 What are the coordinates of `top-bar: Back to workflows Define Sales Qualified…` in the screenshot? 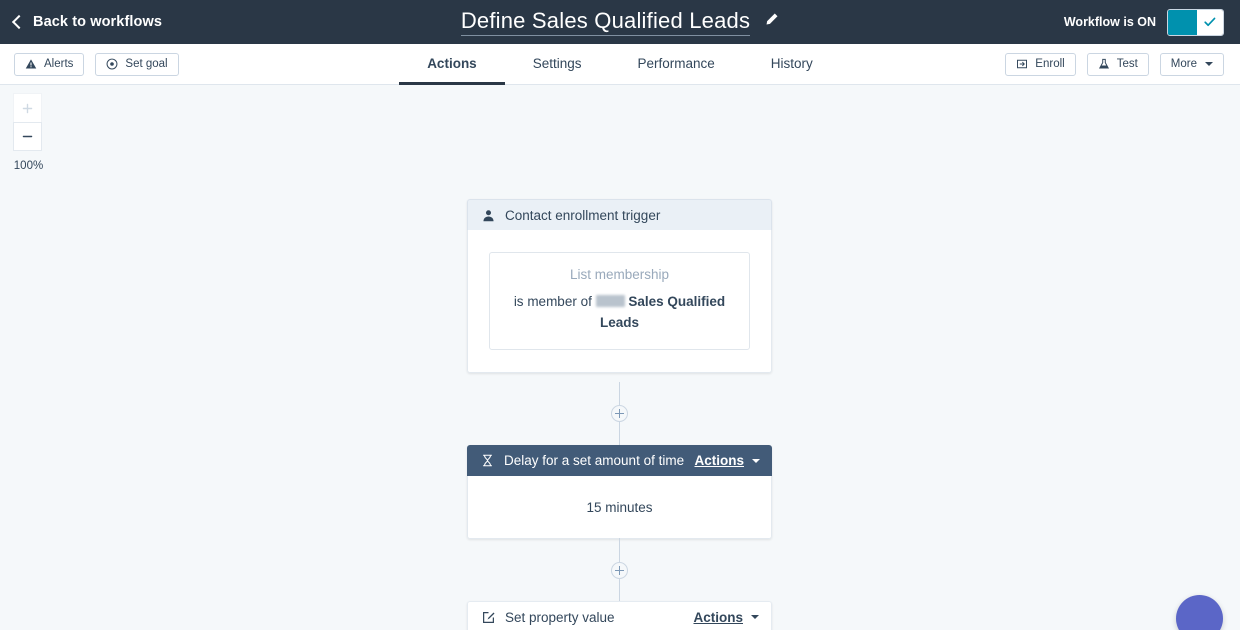 It's located at (620, 22).